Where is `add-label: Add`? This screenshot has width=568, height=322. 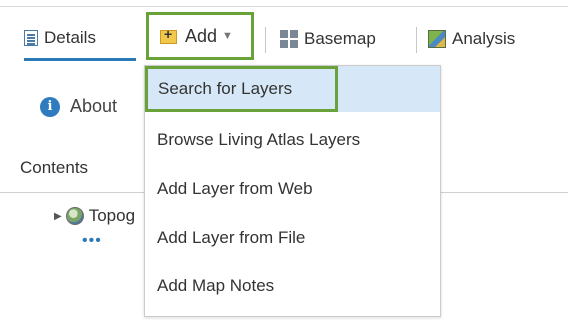
add-label: Add is located at coordinates (201, 35).